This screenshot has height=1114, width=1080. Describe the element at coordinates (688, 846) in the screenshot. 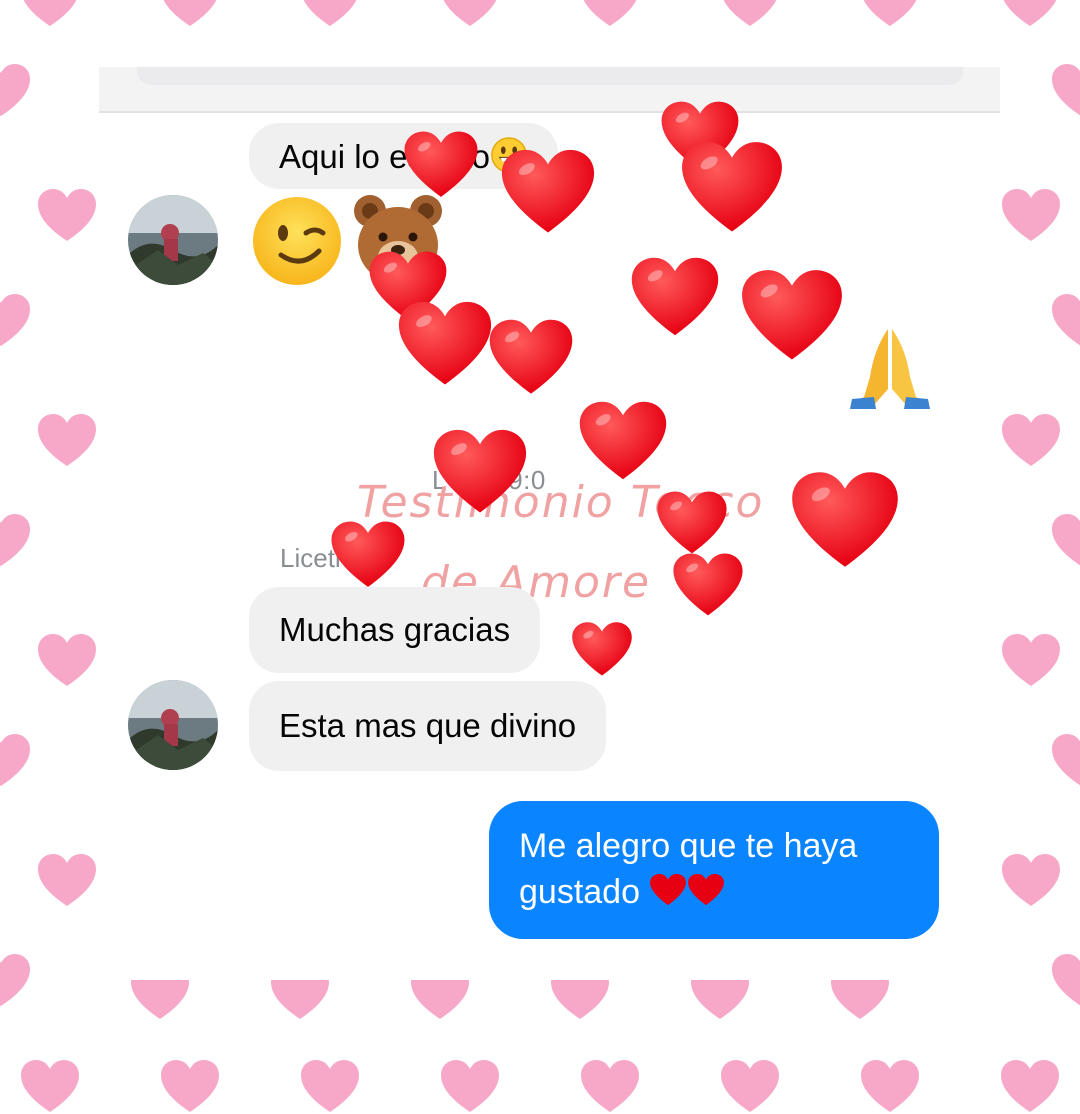

I see `message-text-line-1: Me alegro que te haya` at that location.